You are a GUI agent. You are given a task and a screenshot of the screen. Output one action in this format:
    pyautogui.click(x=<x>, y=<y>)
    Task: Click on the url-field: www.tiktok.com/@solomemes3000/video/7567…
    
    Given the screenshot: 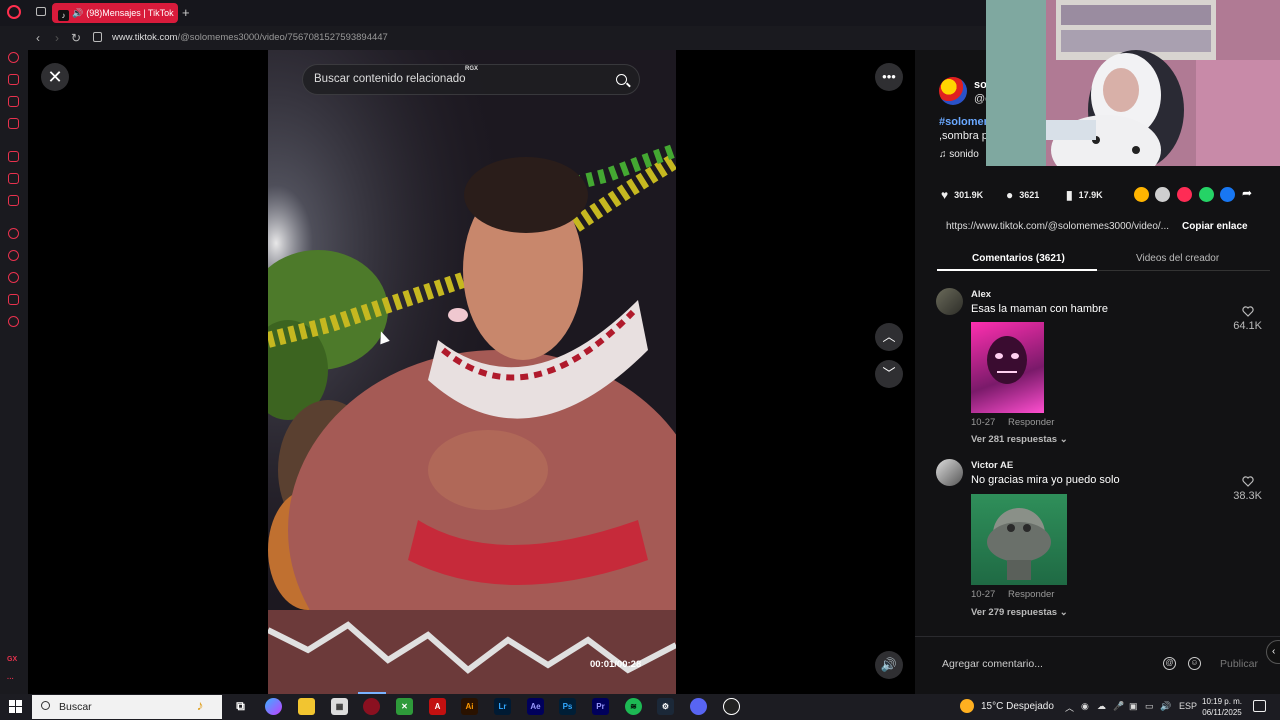 What is the action you would take?
    pyautogui.click(x=250, y=37)
    